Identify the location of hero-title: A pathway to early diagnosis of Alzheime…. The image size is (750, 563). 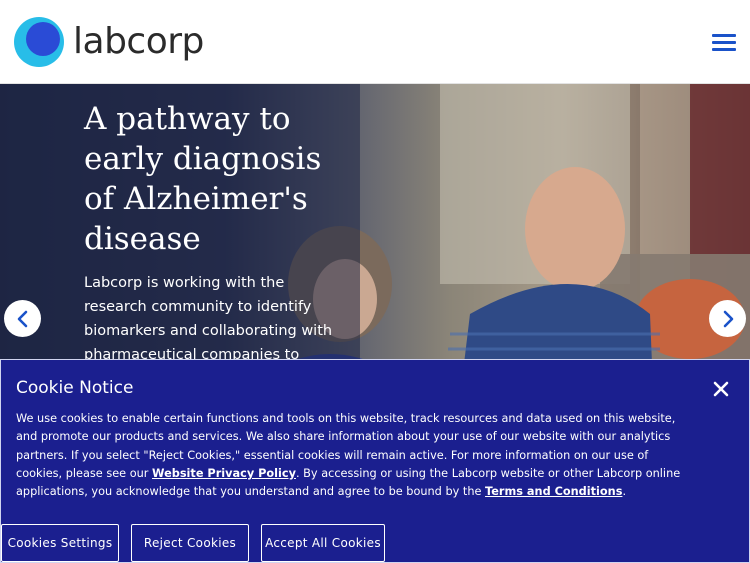
(203, 179).